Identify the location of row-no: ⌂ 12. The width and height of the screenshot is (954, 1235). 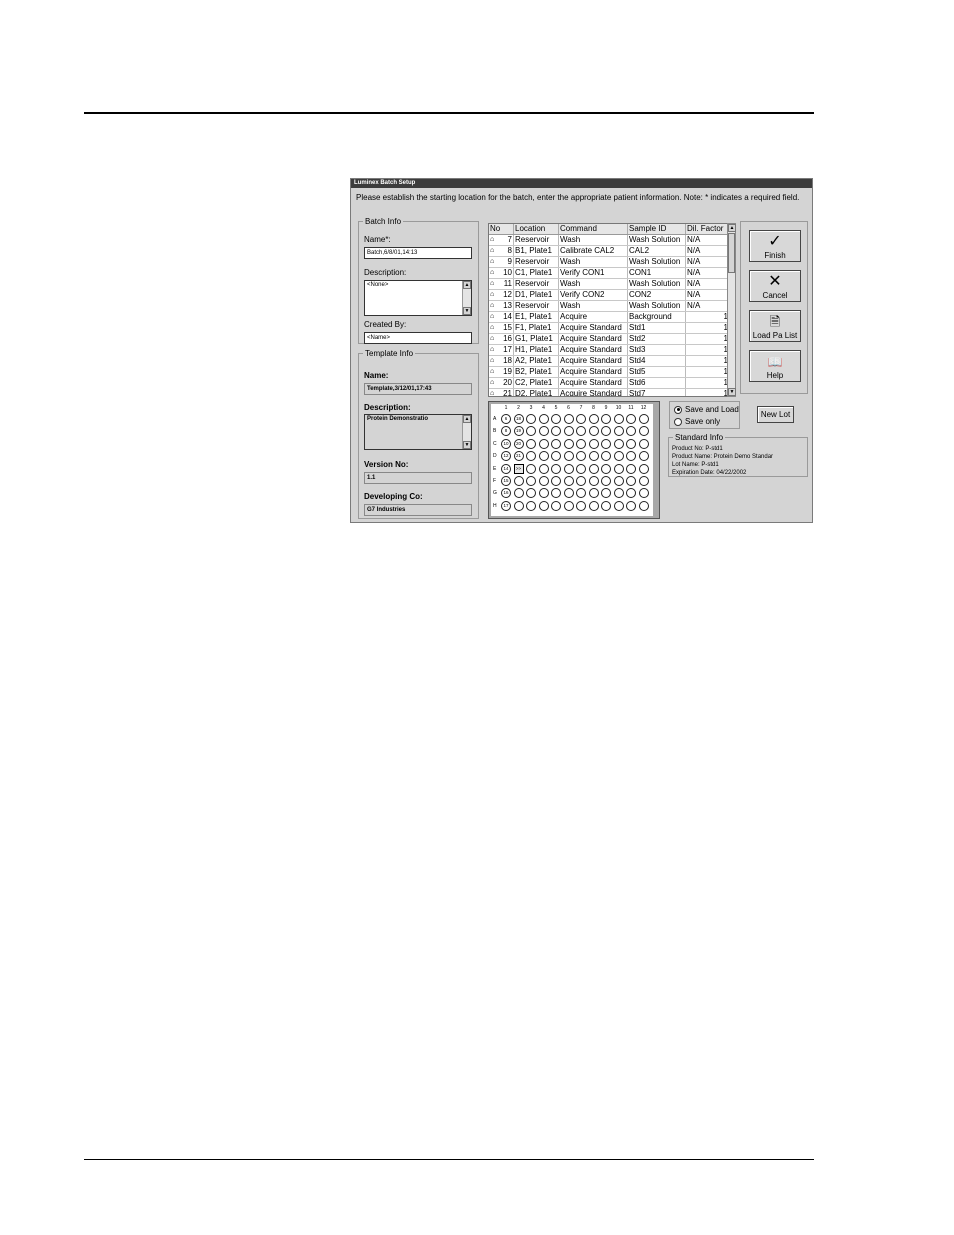
(501, 295).